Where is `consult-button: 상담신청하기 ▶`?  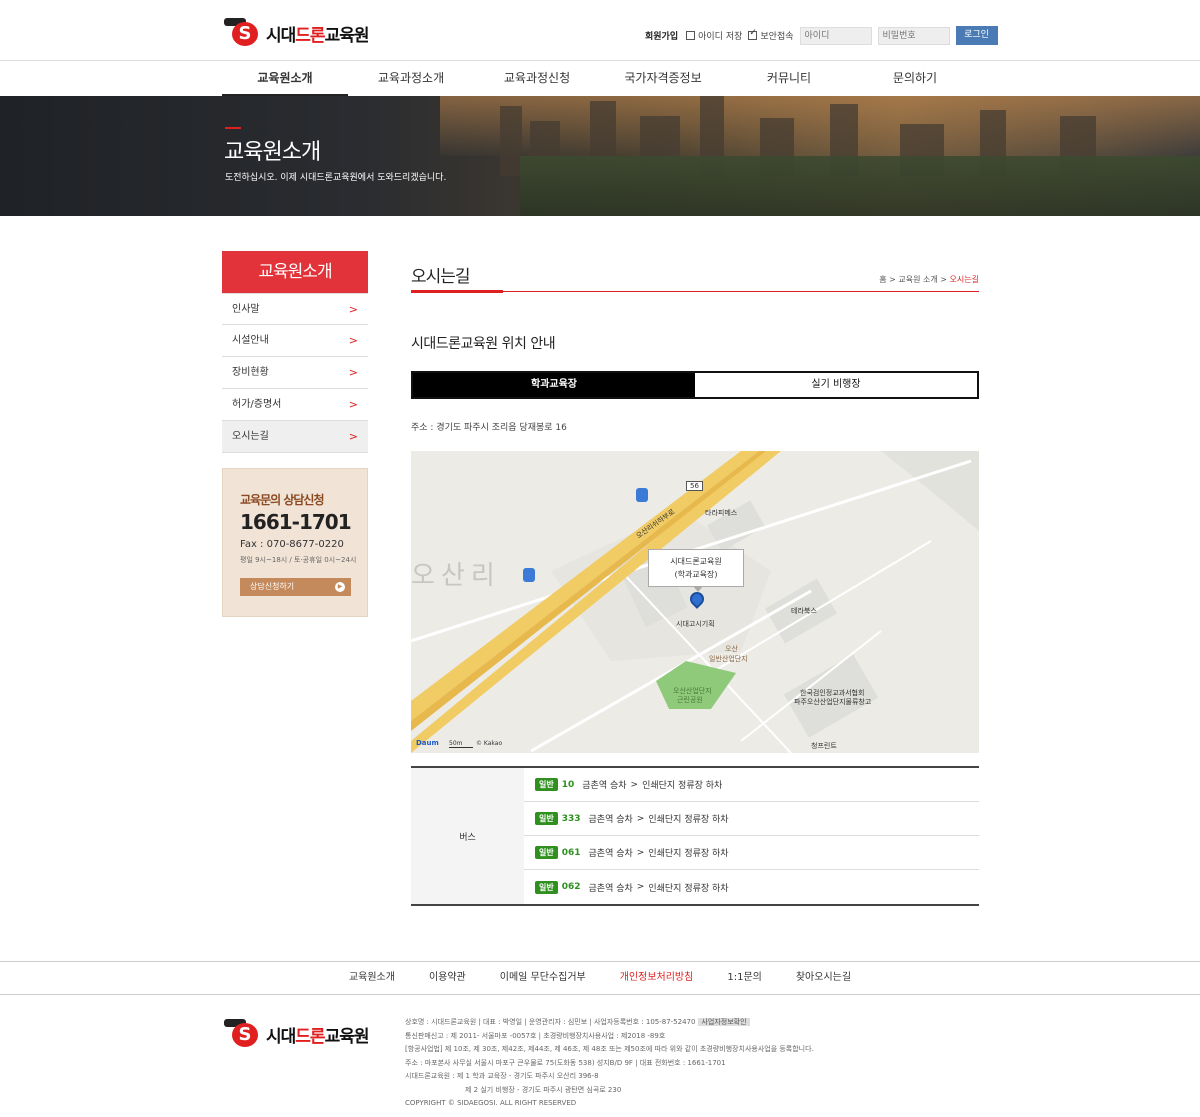 consult-button: 상담신청하기 ▶ is located at coordinates (295, 587).